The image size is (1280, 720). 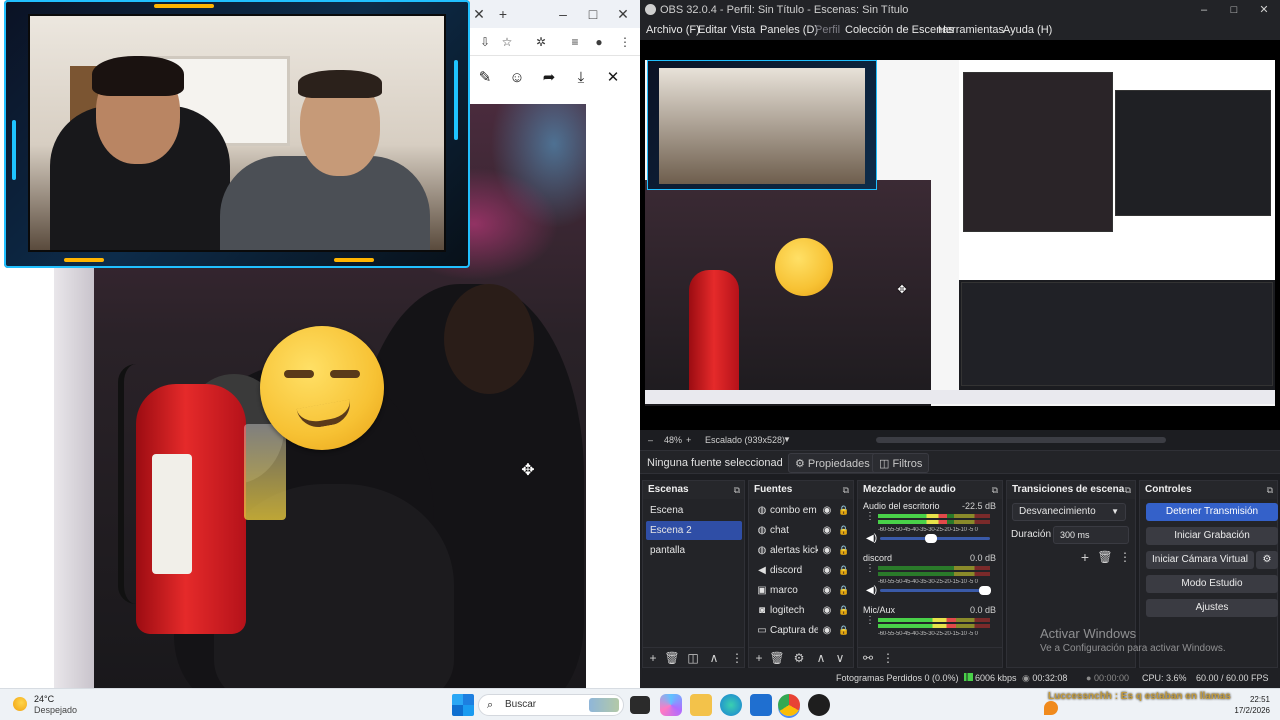 What do you see at coordinates (840, 658) in the screenshot?
I see `chevron-down-icon: ∨` at bounding box center [840, 658].